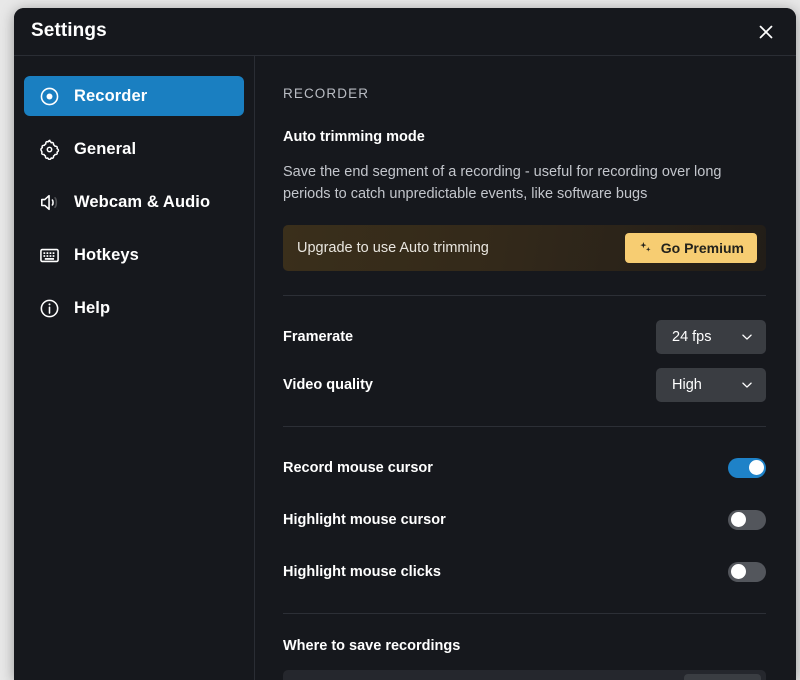 The height and width of the screenshot is (680, 800). What do you see at coordinates (645, 247) in the screenshot?
I see `sparkles-icon` at bounding box center [645, 247].